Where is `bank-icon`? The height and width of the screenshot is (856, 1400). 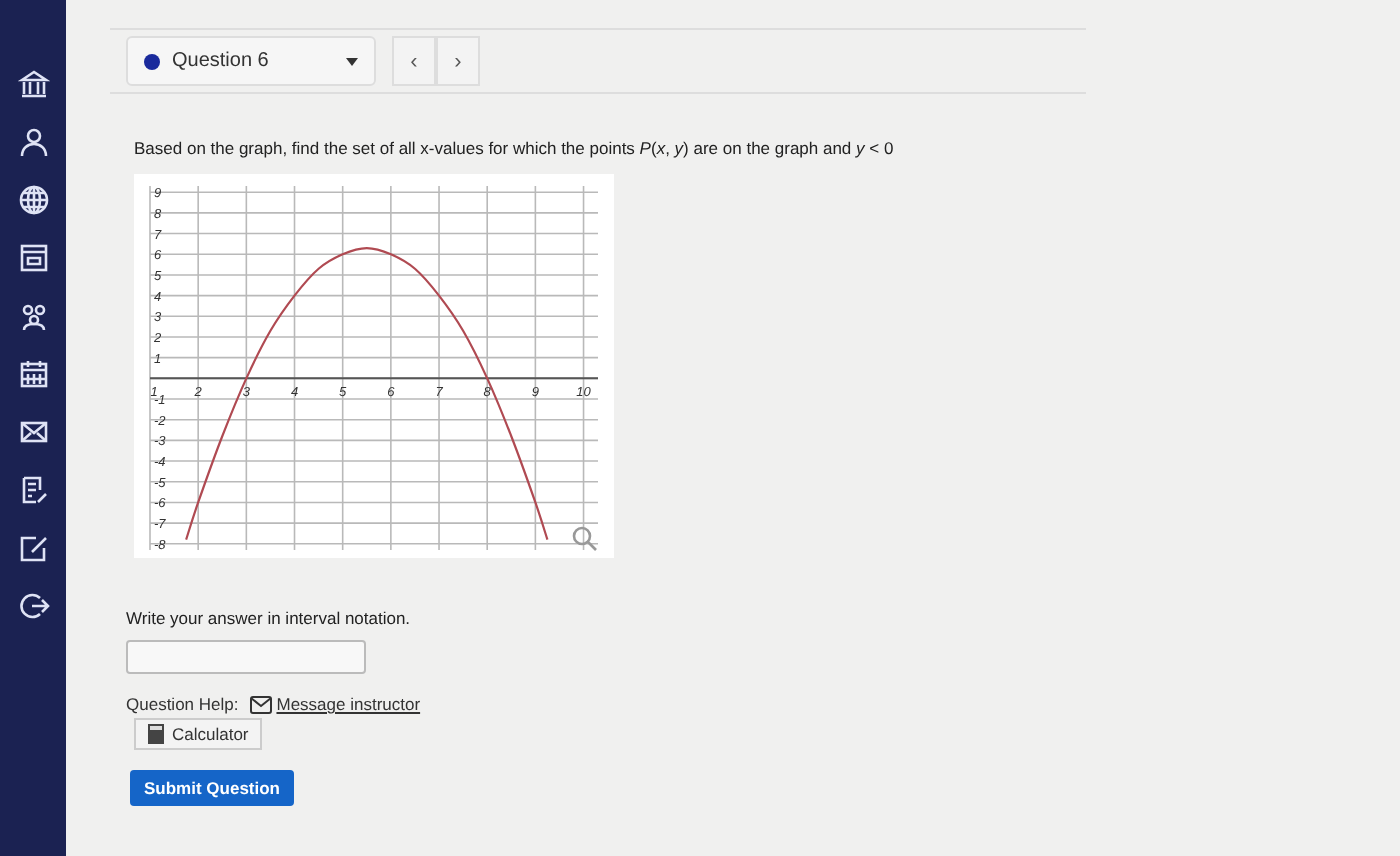
bank-icon is located at coordinates (33, 84).